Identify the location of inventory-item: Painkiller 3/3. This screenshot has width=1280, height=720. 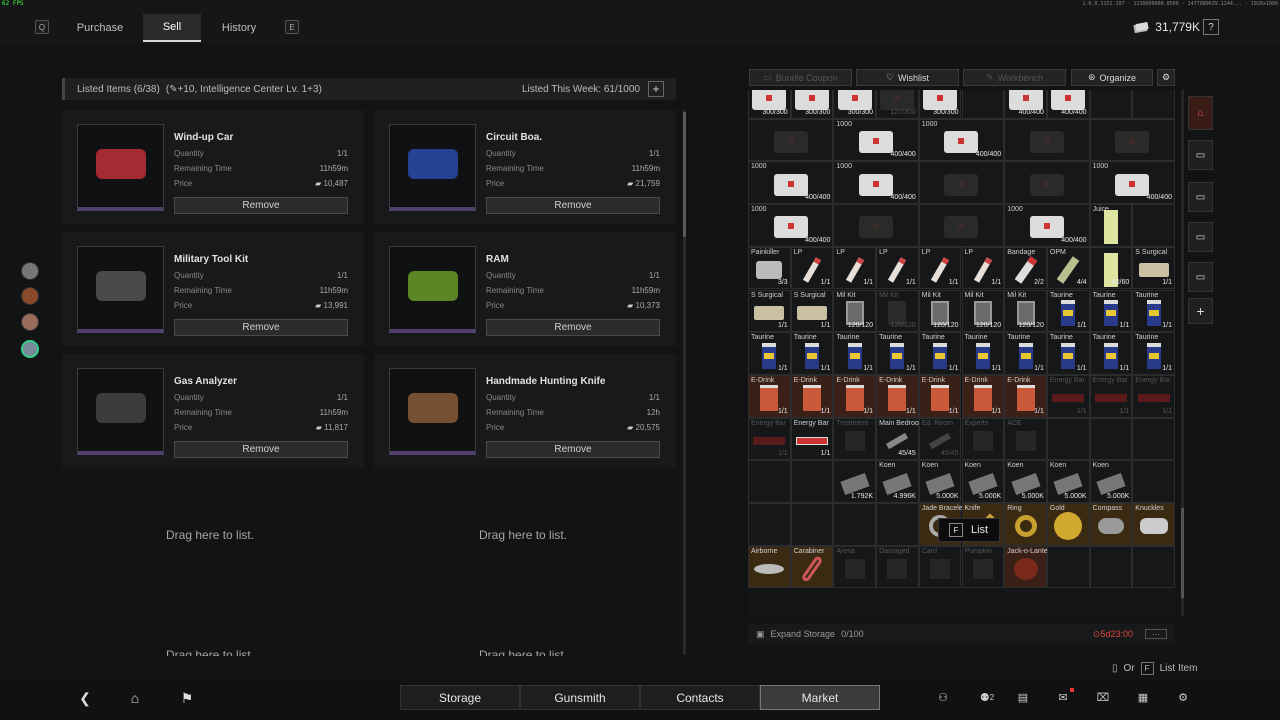
(769, 268).